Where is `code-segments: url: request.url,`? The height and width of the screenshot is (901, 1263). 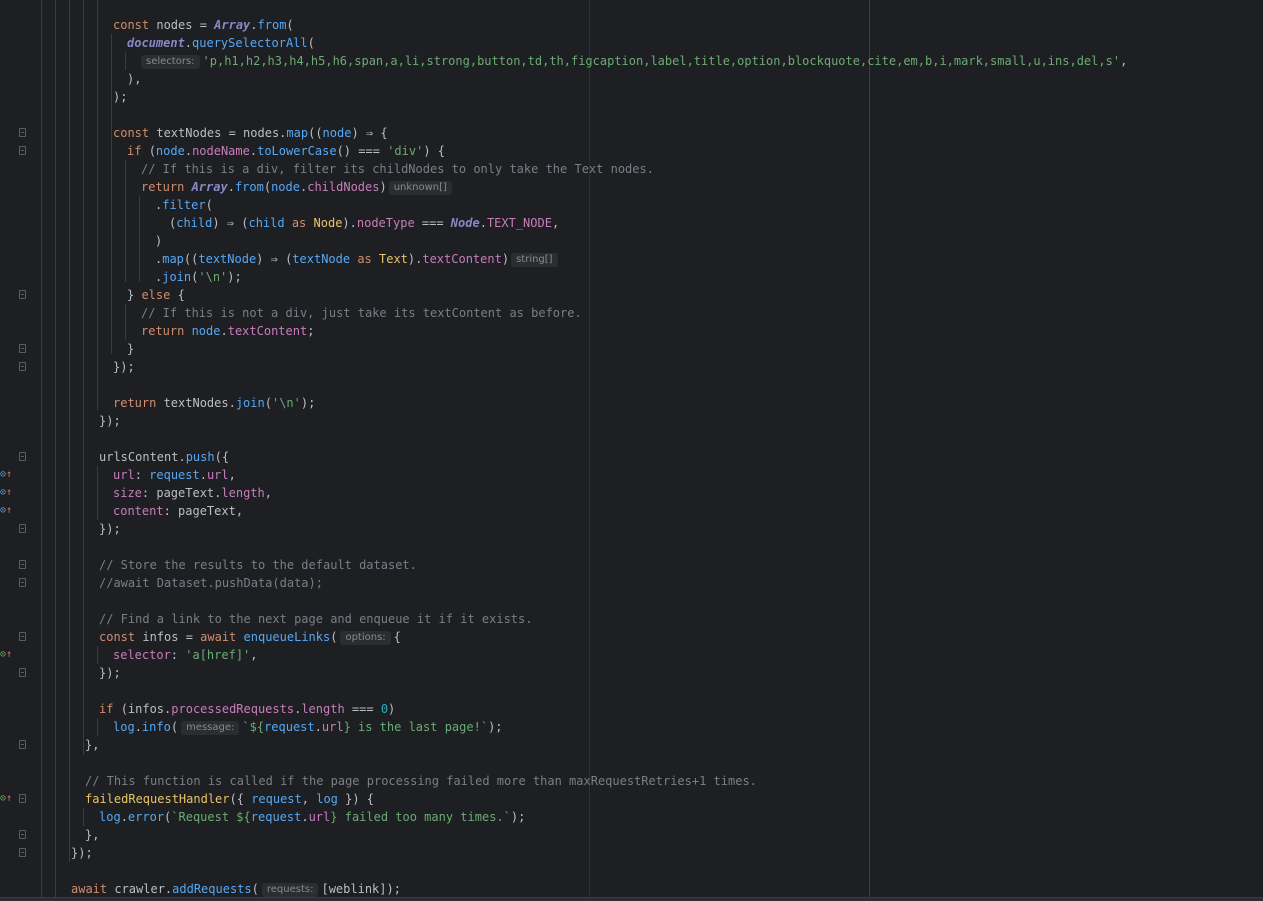
code-segments: url: request.url, is located at coordinates (174, 475).